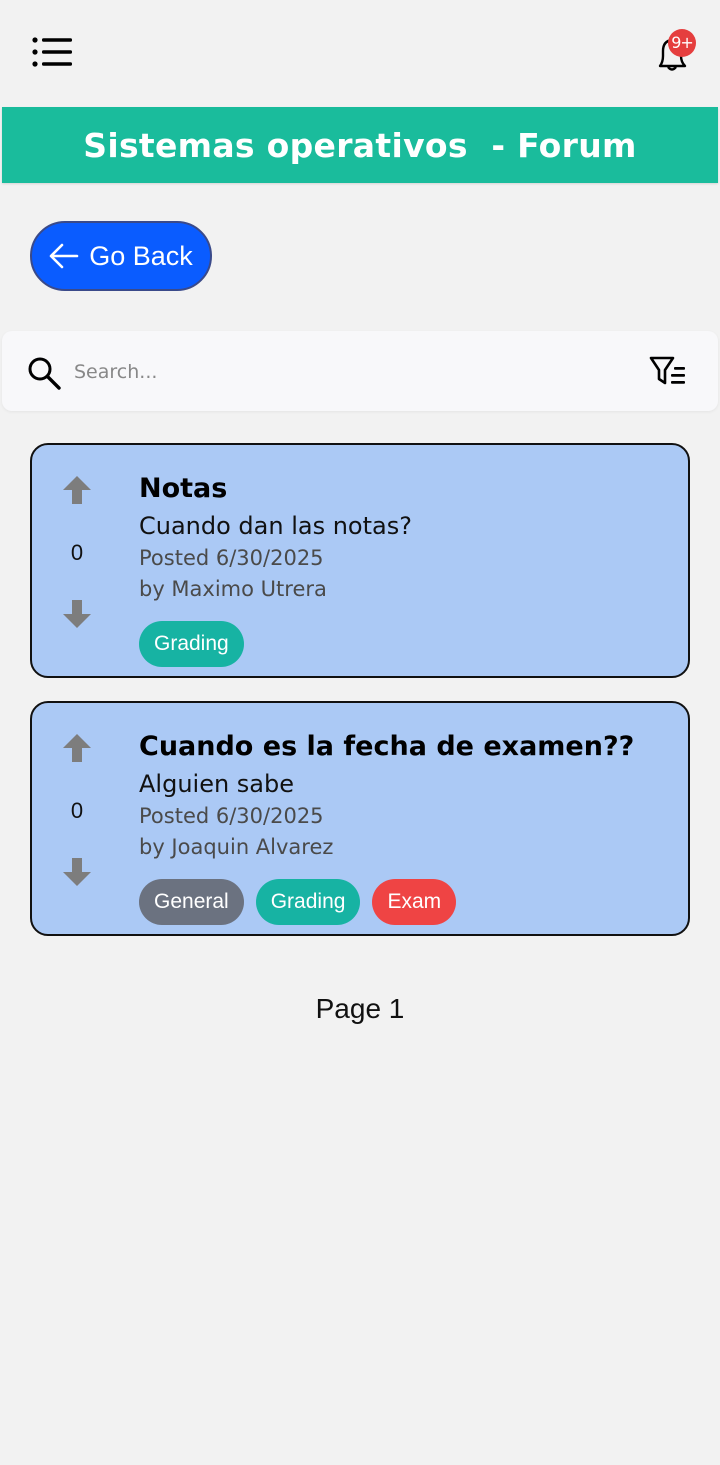 The height and width of the screenshot is (1465, 720). I want to click on post-title: Cuando es la fecha de examen??, so click(386, 746).